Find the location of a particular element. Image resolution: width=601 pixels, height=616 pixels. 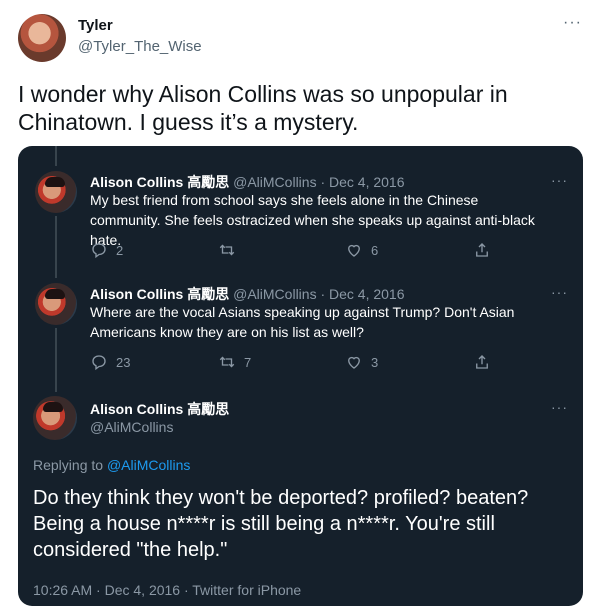

like-count: 6 is located at coordinates (375, 250).